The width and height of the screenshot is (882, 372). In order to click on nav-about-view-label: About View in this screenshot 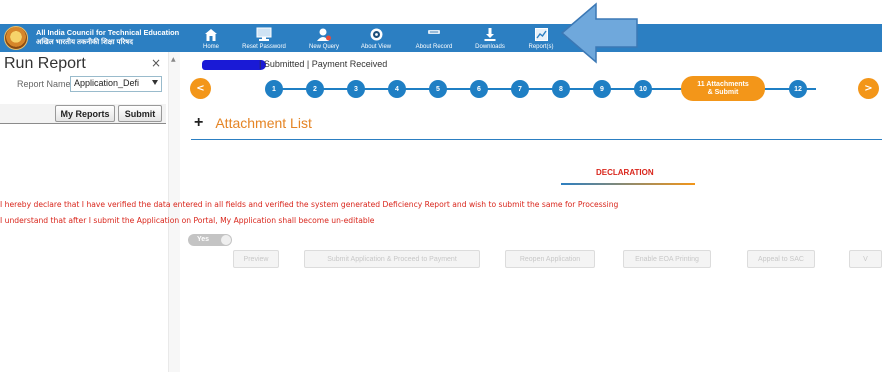, I will do `click(376, 47)`.